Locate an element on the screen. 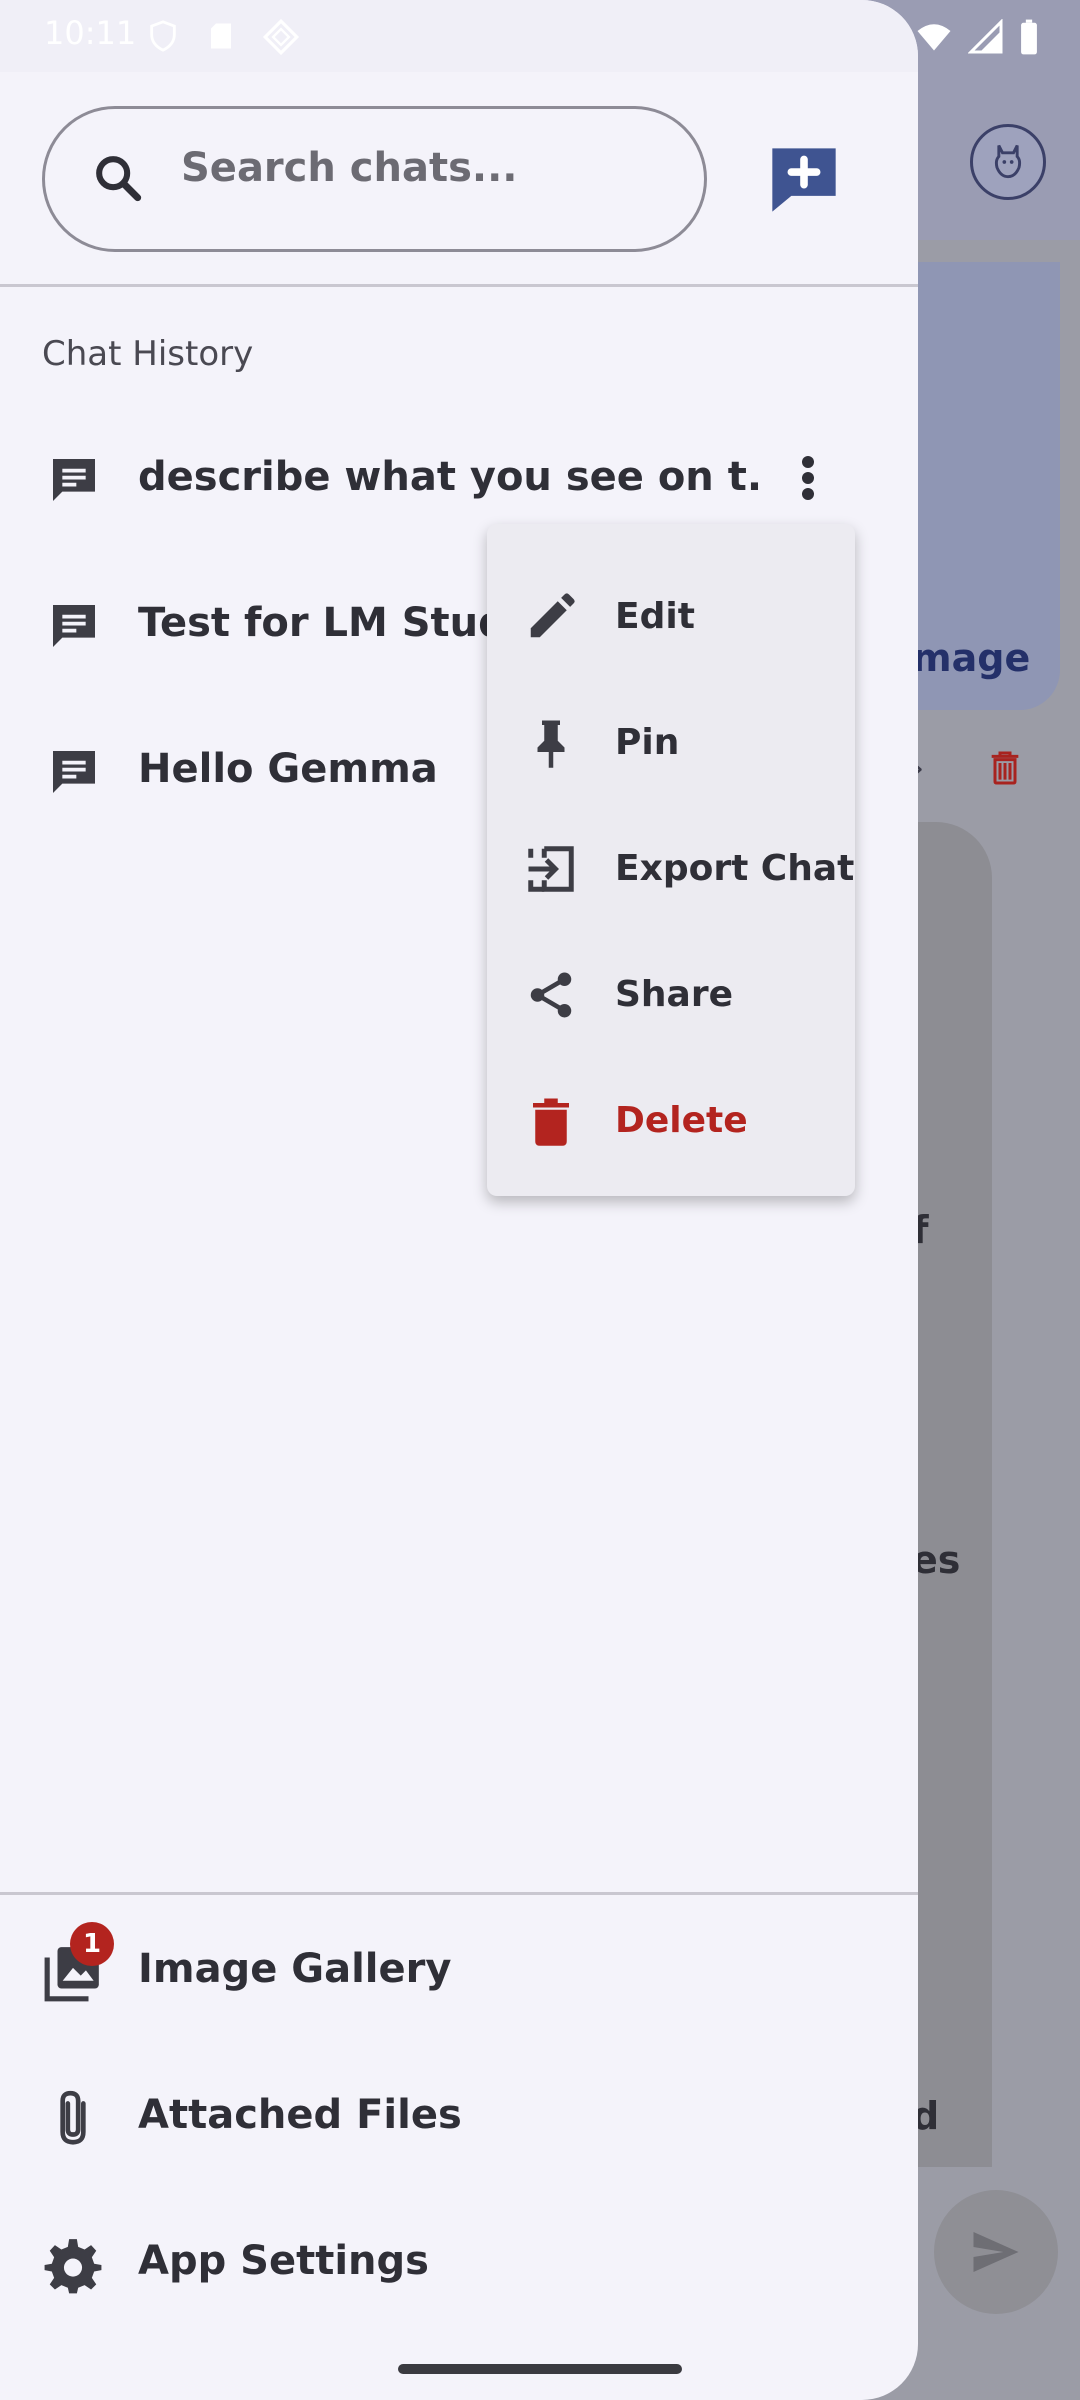 Image resolution: width=1080 pixels, height=2400 pixels. export-icon is located at coordinates (551, 869).